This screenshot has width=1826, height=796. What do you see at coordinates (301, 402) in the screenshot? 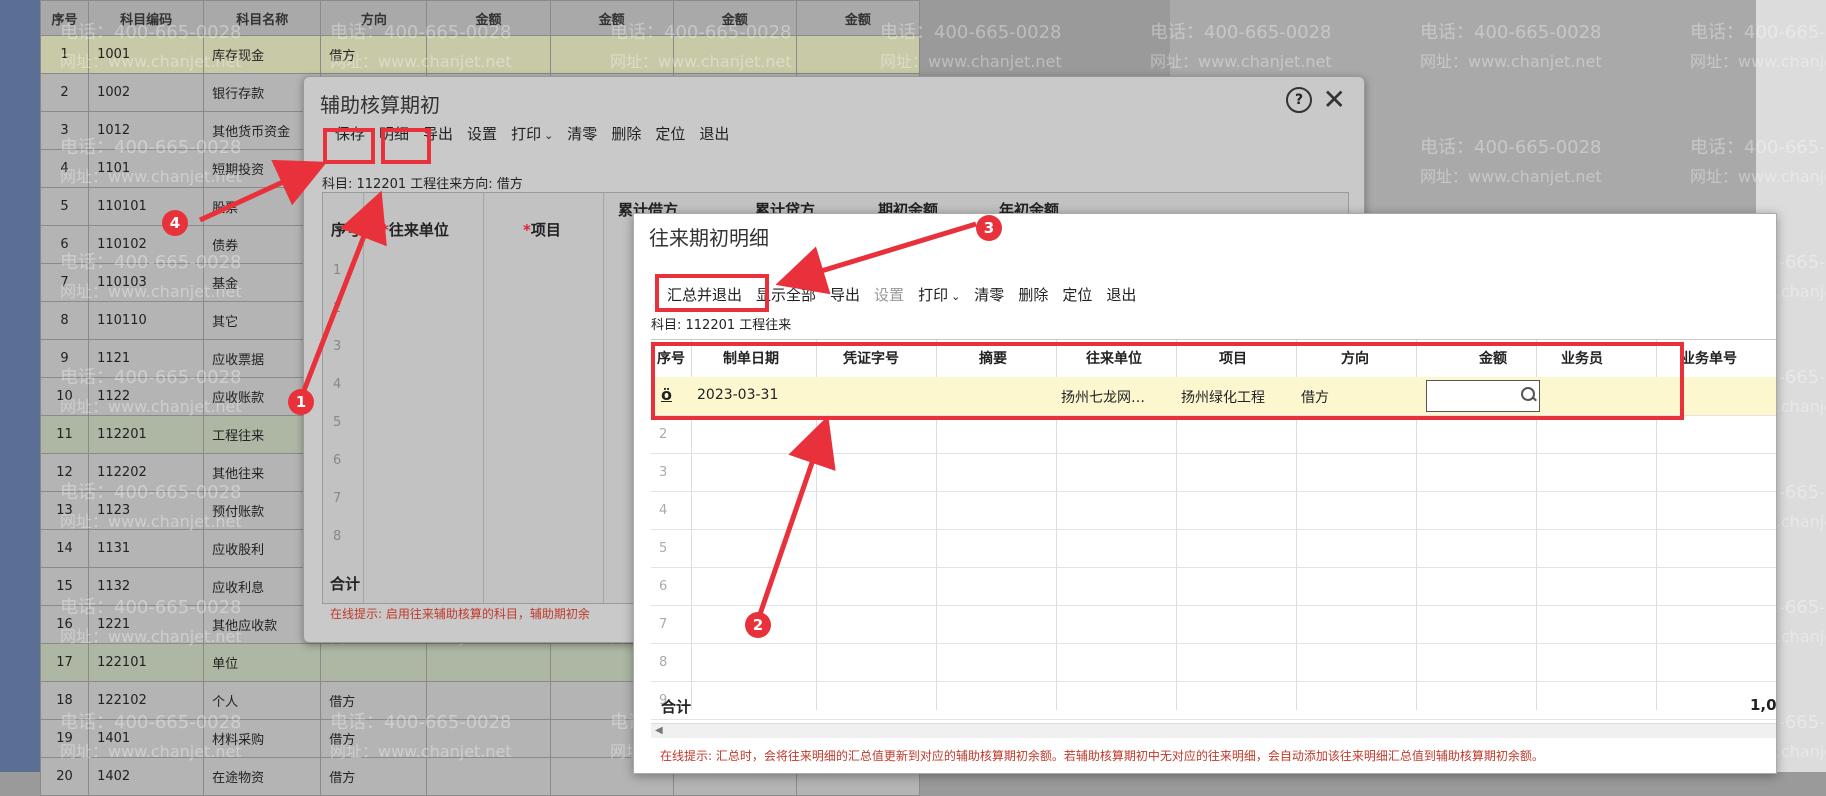
I see `step-badge-1: 1` at bounding box center [301, 402].